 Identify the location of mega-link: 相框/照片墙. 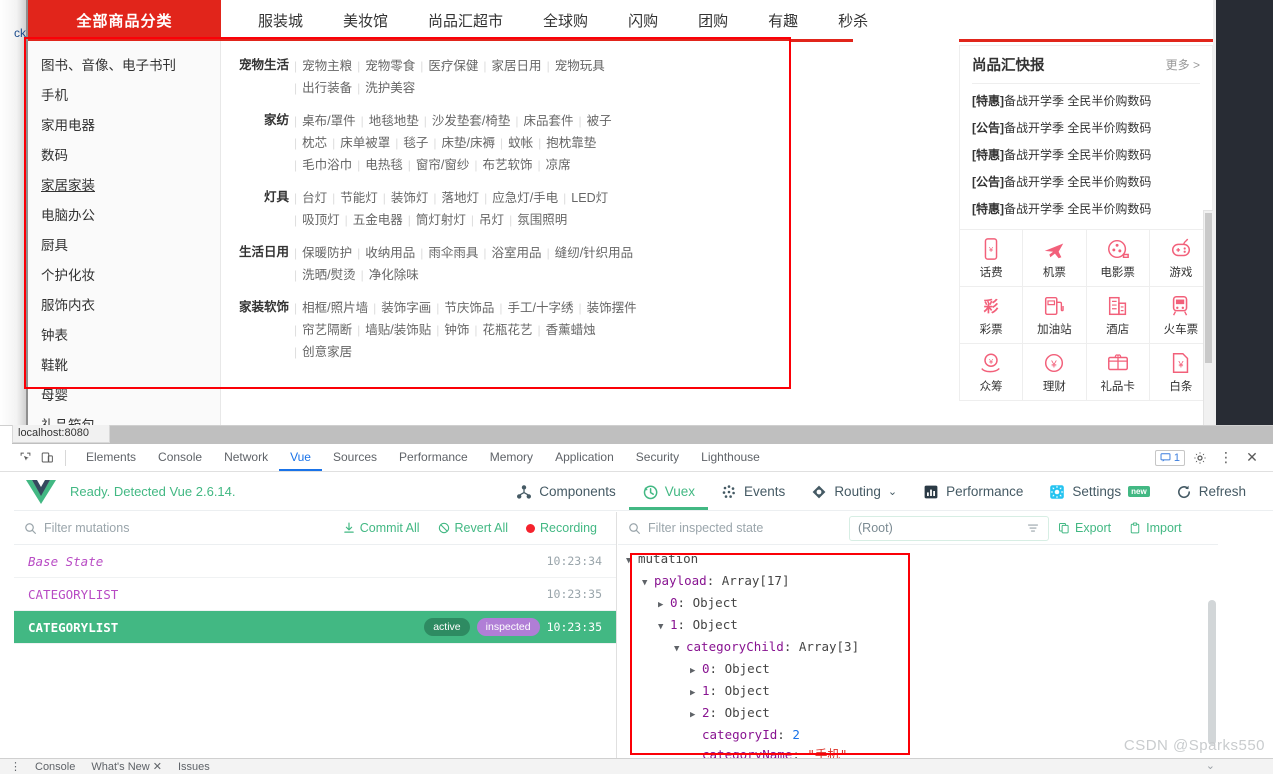
(335, 308).